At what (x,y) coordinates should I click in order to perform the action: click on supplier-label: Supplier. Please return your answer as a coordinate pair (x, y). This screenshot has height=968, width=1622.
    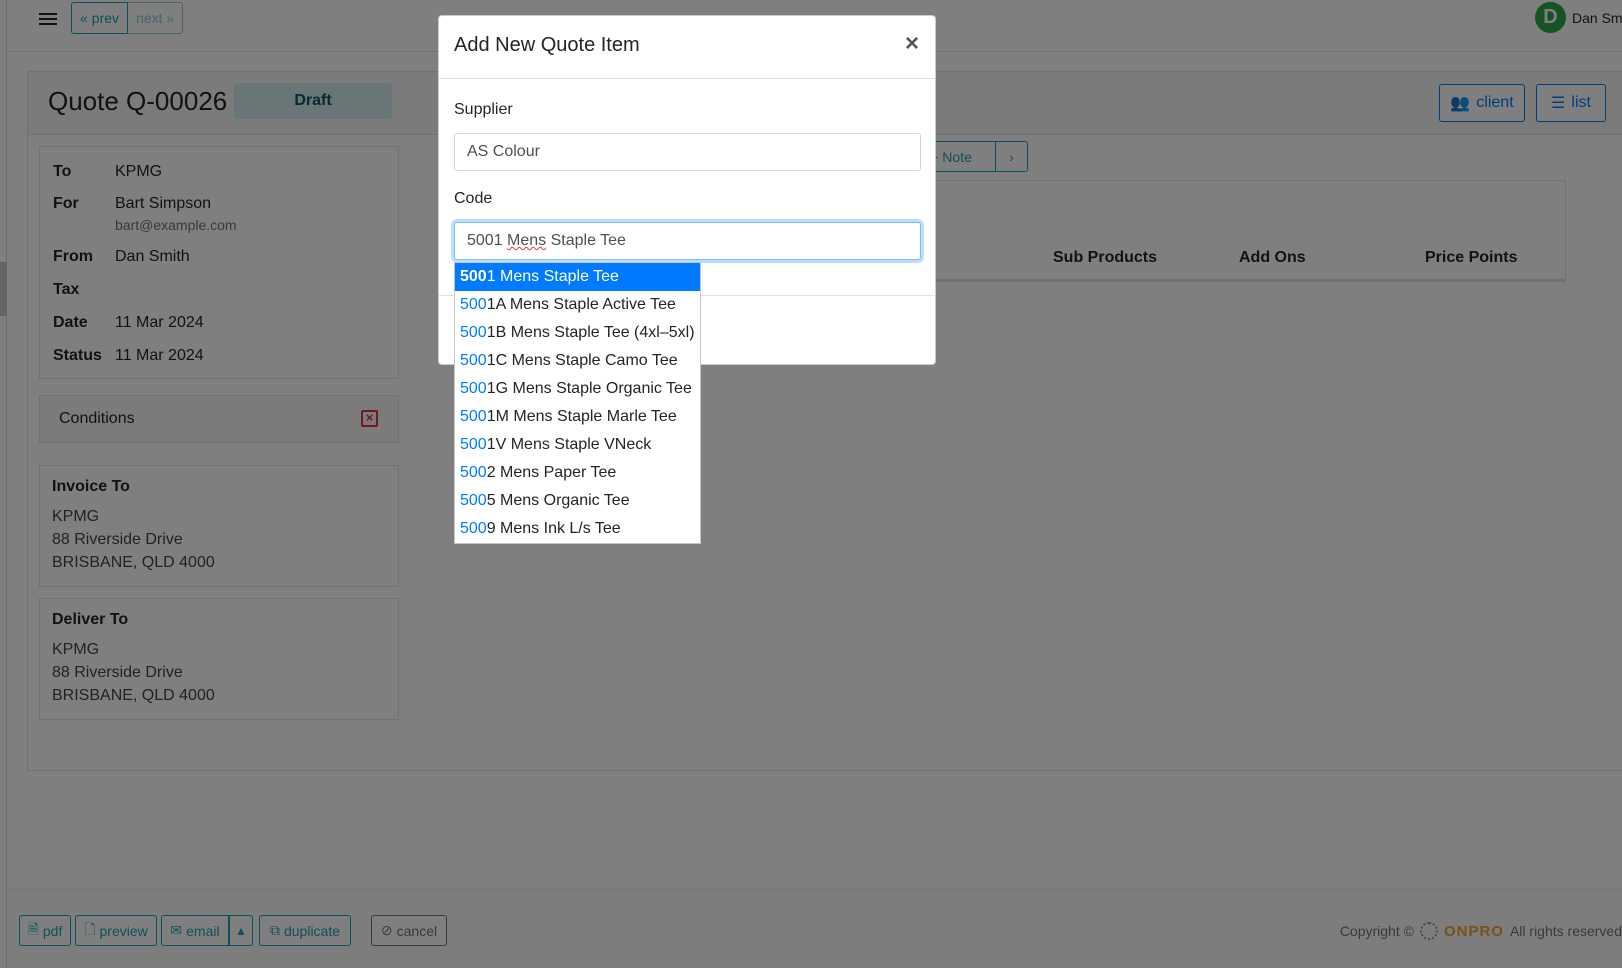
    Looking at the image, I should click on (483, 109).